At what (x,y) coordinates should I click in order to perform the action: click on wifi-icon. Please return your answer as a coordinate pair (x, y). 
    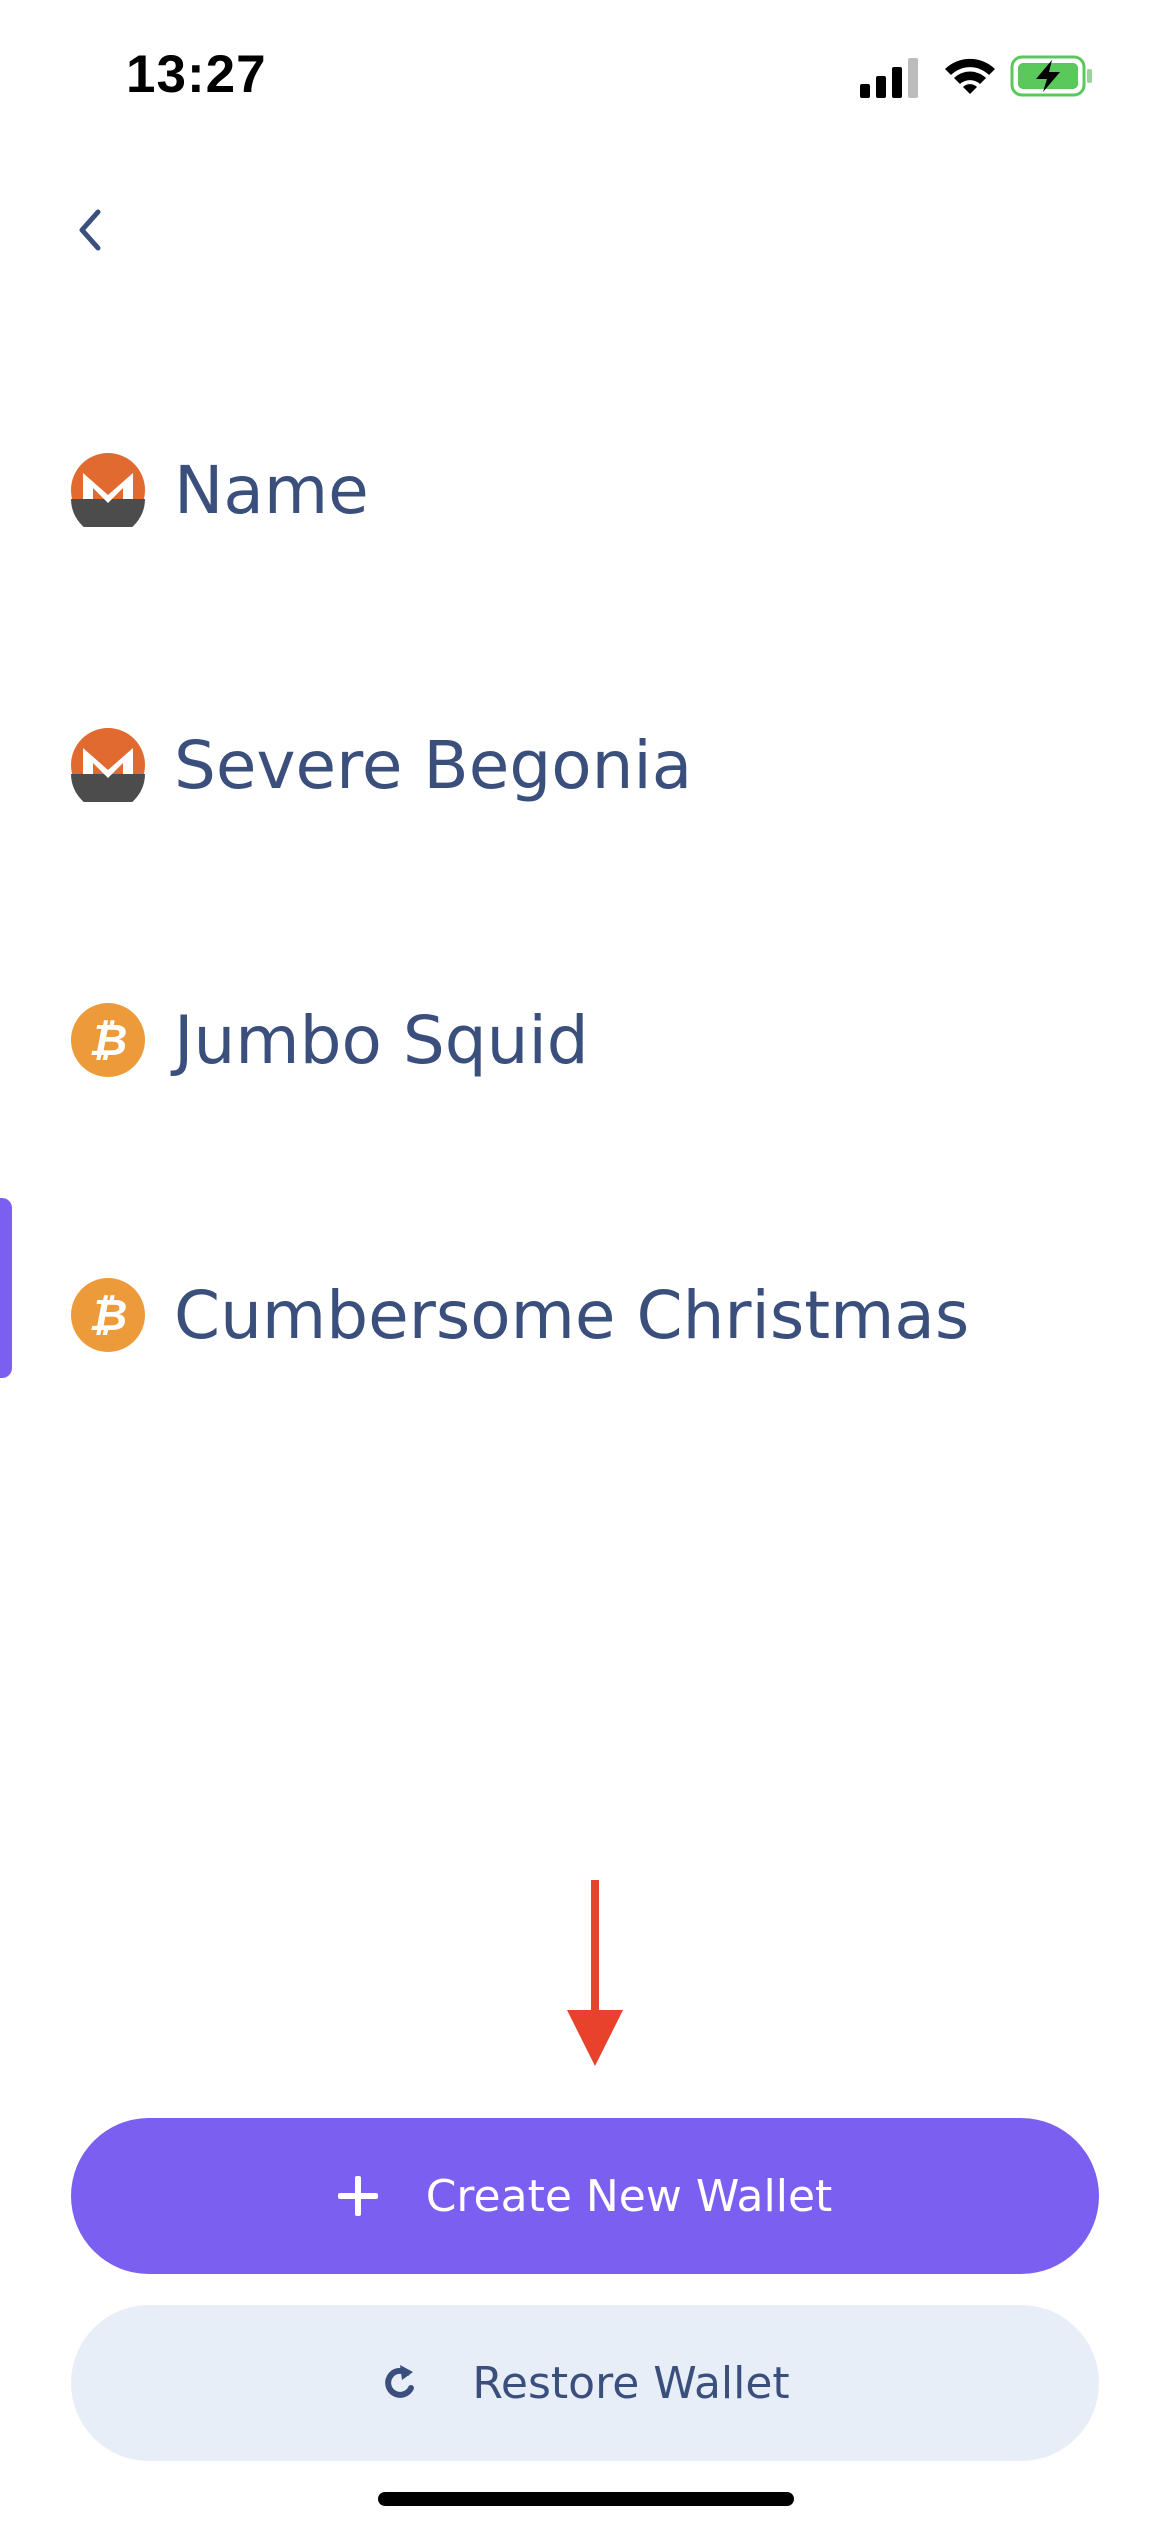
    Looking at the image, I should click on (970, 76).